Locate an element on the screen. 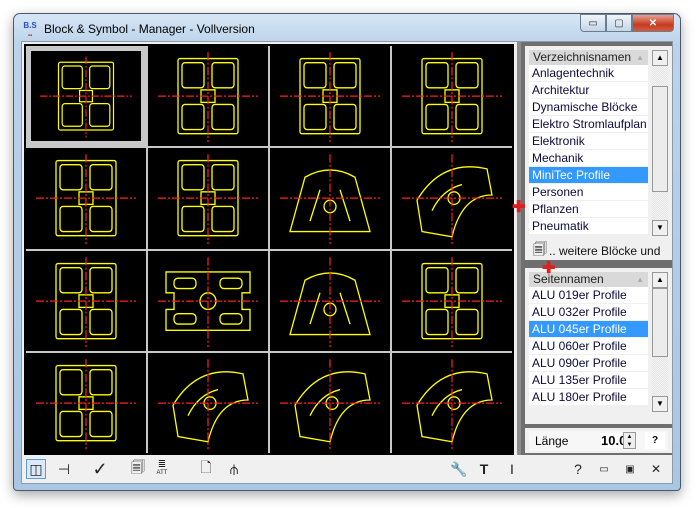  help-icon: ? is located at coordinates (578, 469).